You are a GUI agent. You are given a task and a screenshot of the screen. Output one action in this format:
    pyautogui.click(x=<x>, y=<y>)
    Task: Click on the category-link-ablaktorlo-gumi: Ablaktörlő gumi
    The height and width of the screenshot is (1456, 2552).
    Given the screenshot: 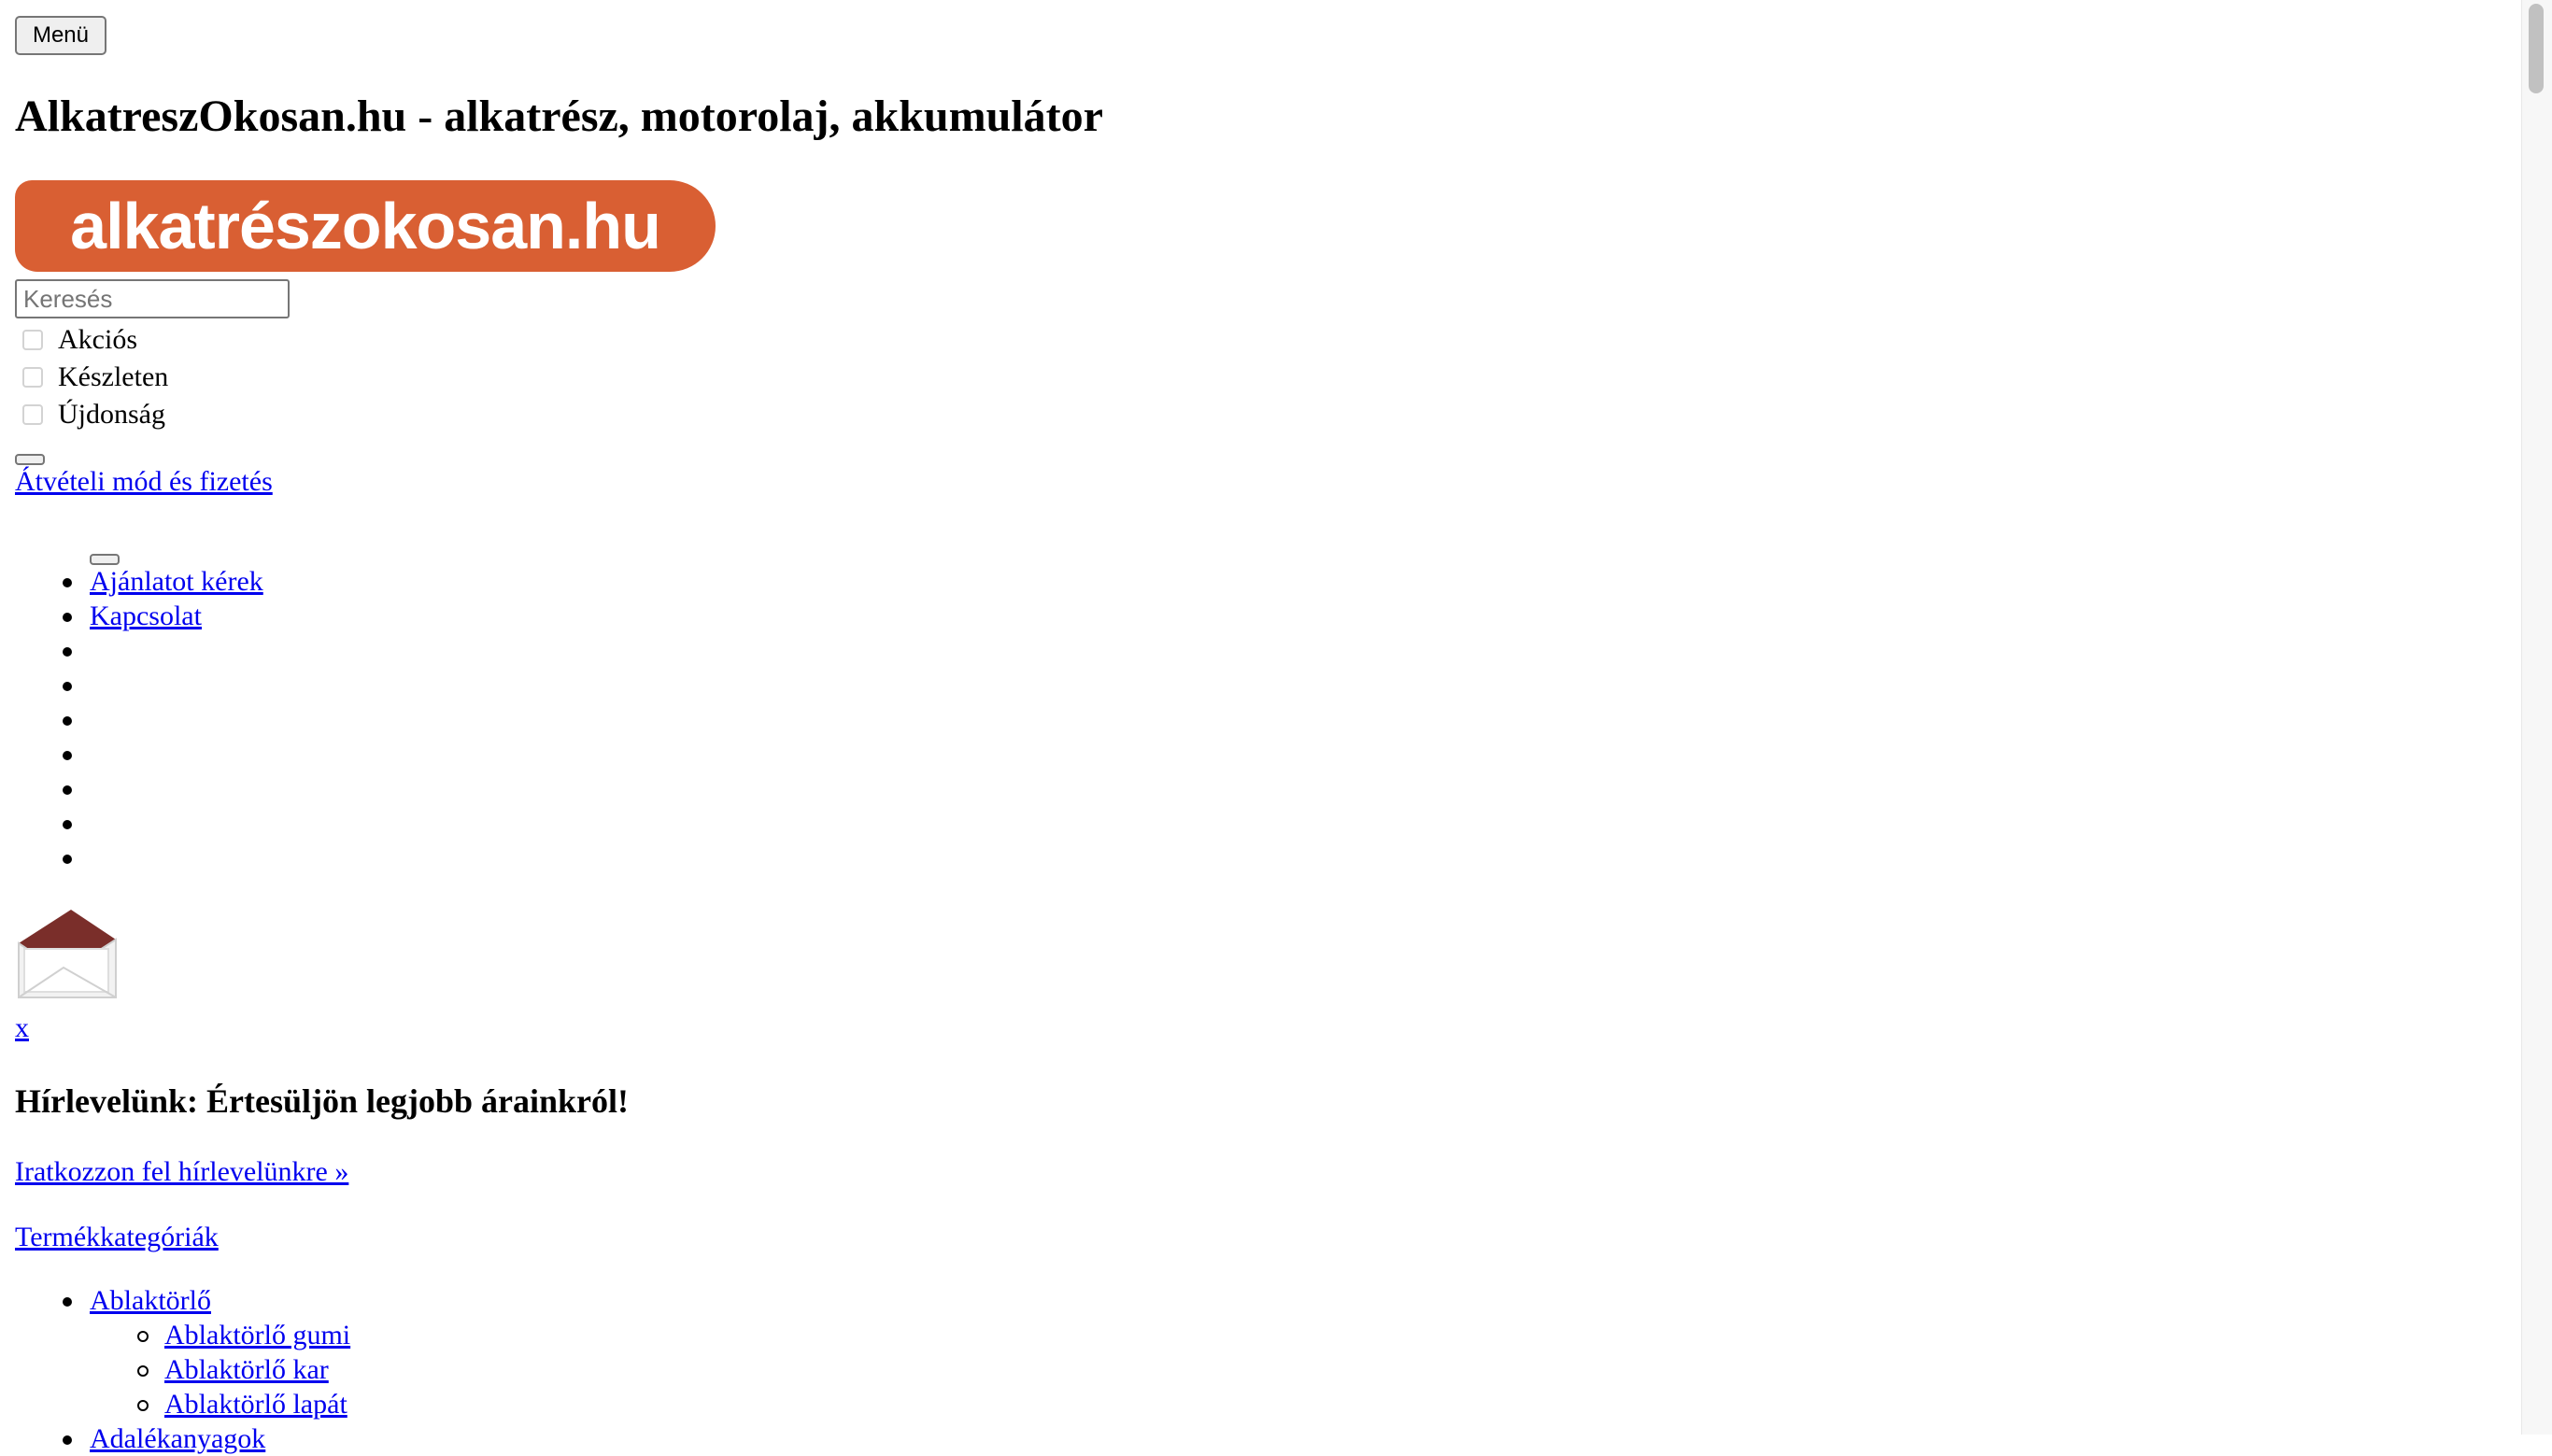 What is the action you would take?
    pyautogui.click(x=257, y=1335)
    